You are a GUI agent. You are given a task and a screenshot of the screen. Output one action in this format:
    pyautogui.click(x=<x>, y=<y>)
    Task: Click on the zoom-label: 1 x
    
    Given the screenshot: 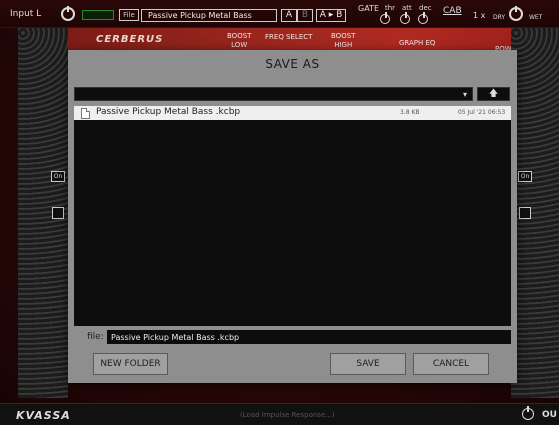 What is the action you would take?
    pyautogui.click(x=479, y=15)
    